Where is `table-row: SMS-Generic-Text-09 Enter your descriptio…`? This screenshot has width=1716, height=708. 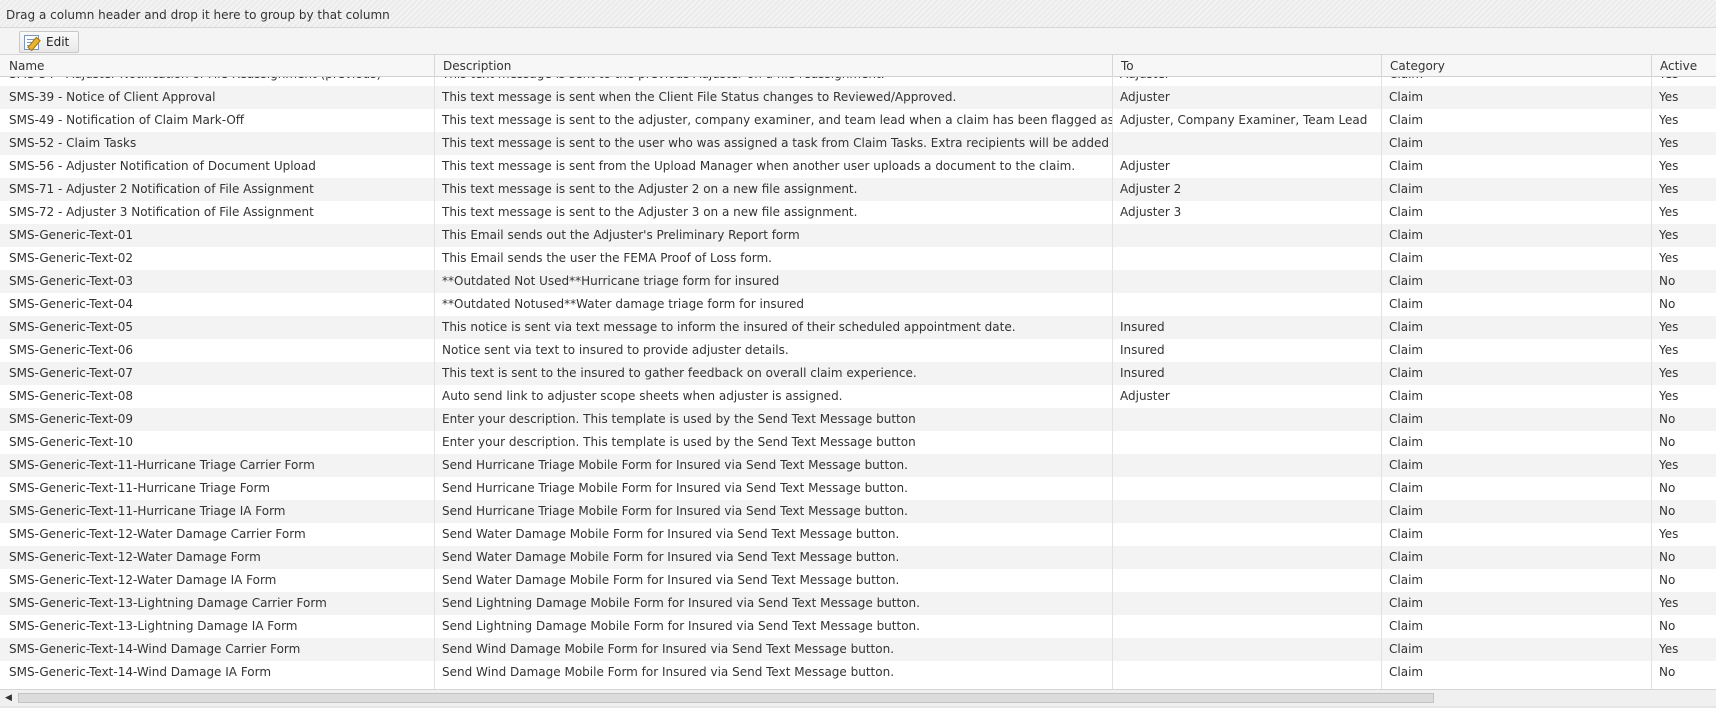
table-row: SMS-Generic-Text-09 Enter your descriptio… is located at coordinates (858, 419).